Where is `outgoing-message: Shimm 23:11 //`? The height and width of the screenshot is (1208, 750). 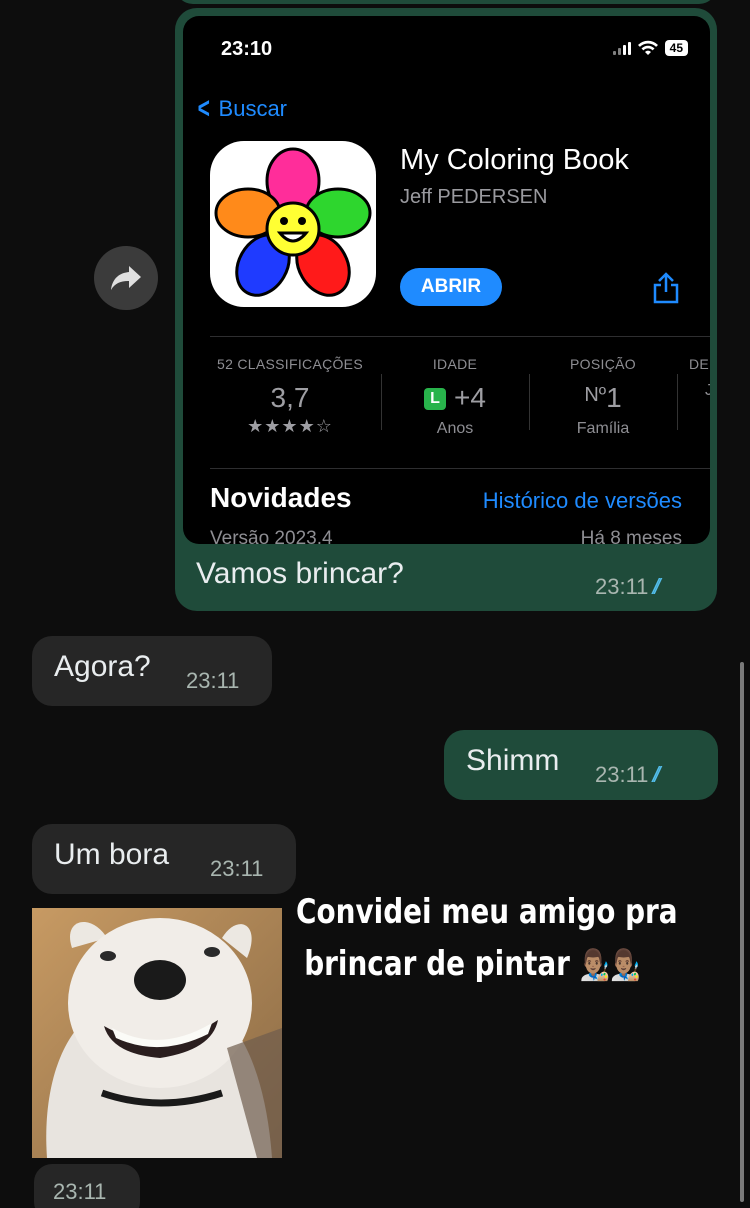 outgoing-message: Shimm 23:11 // is located at coordinates (581, 765).